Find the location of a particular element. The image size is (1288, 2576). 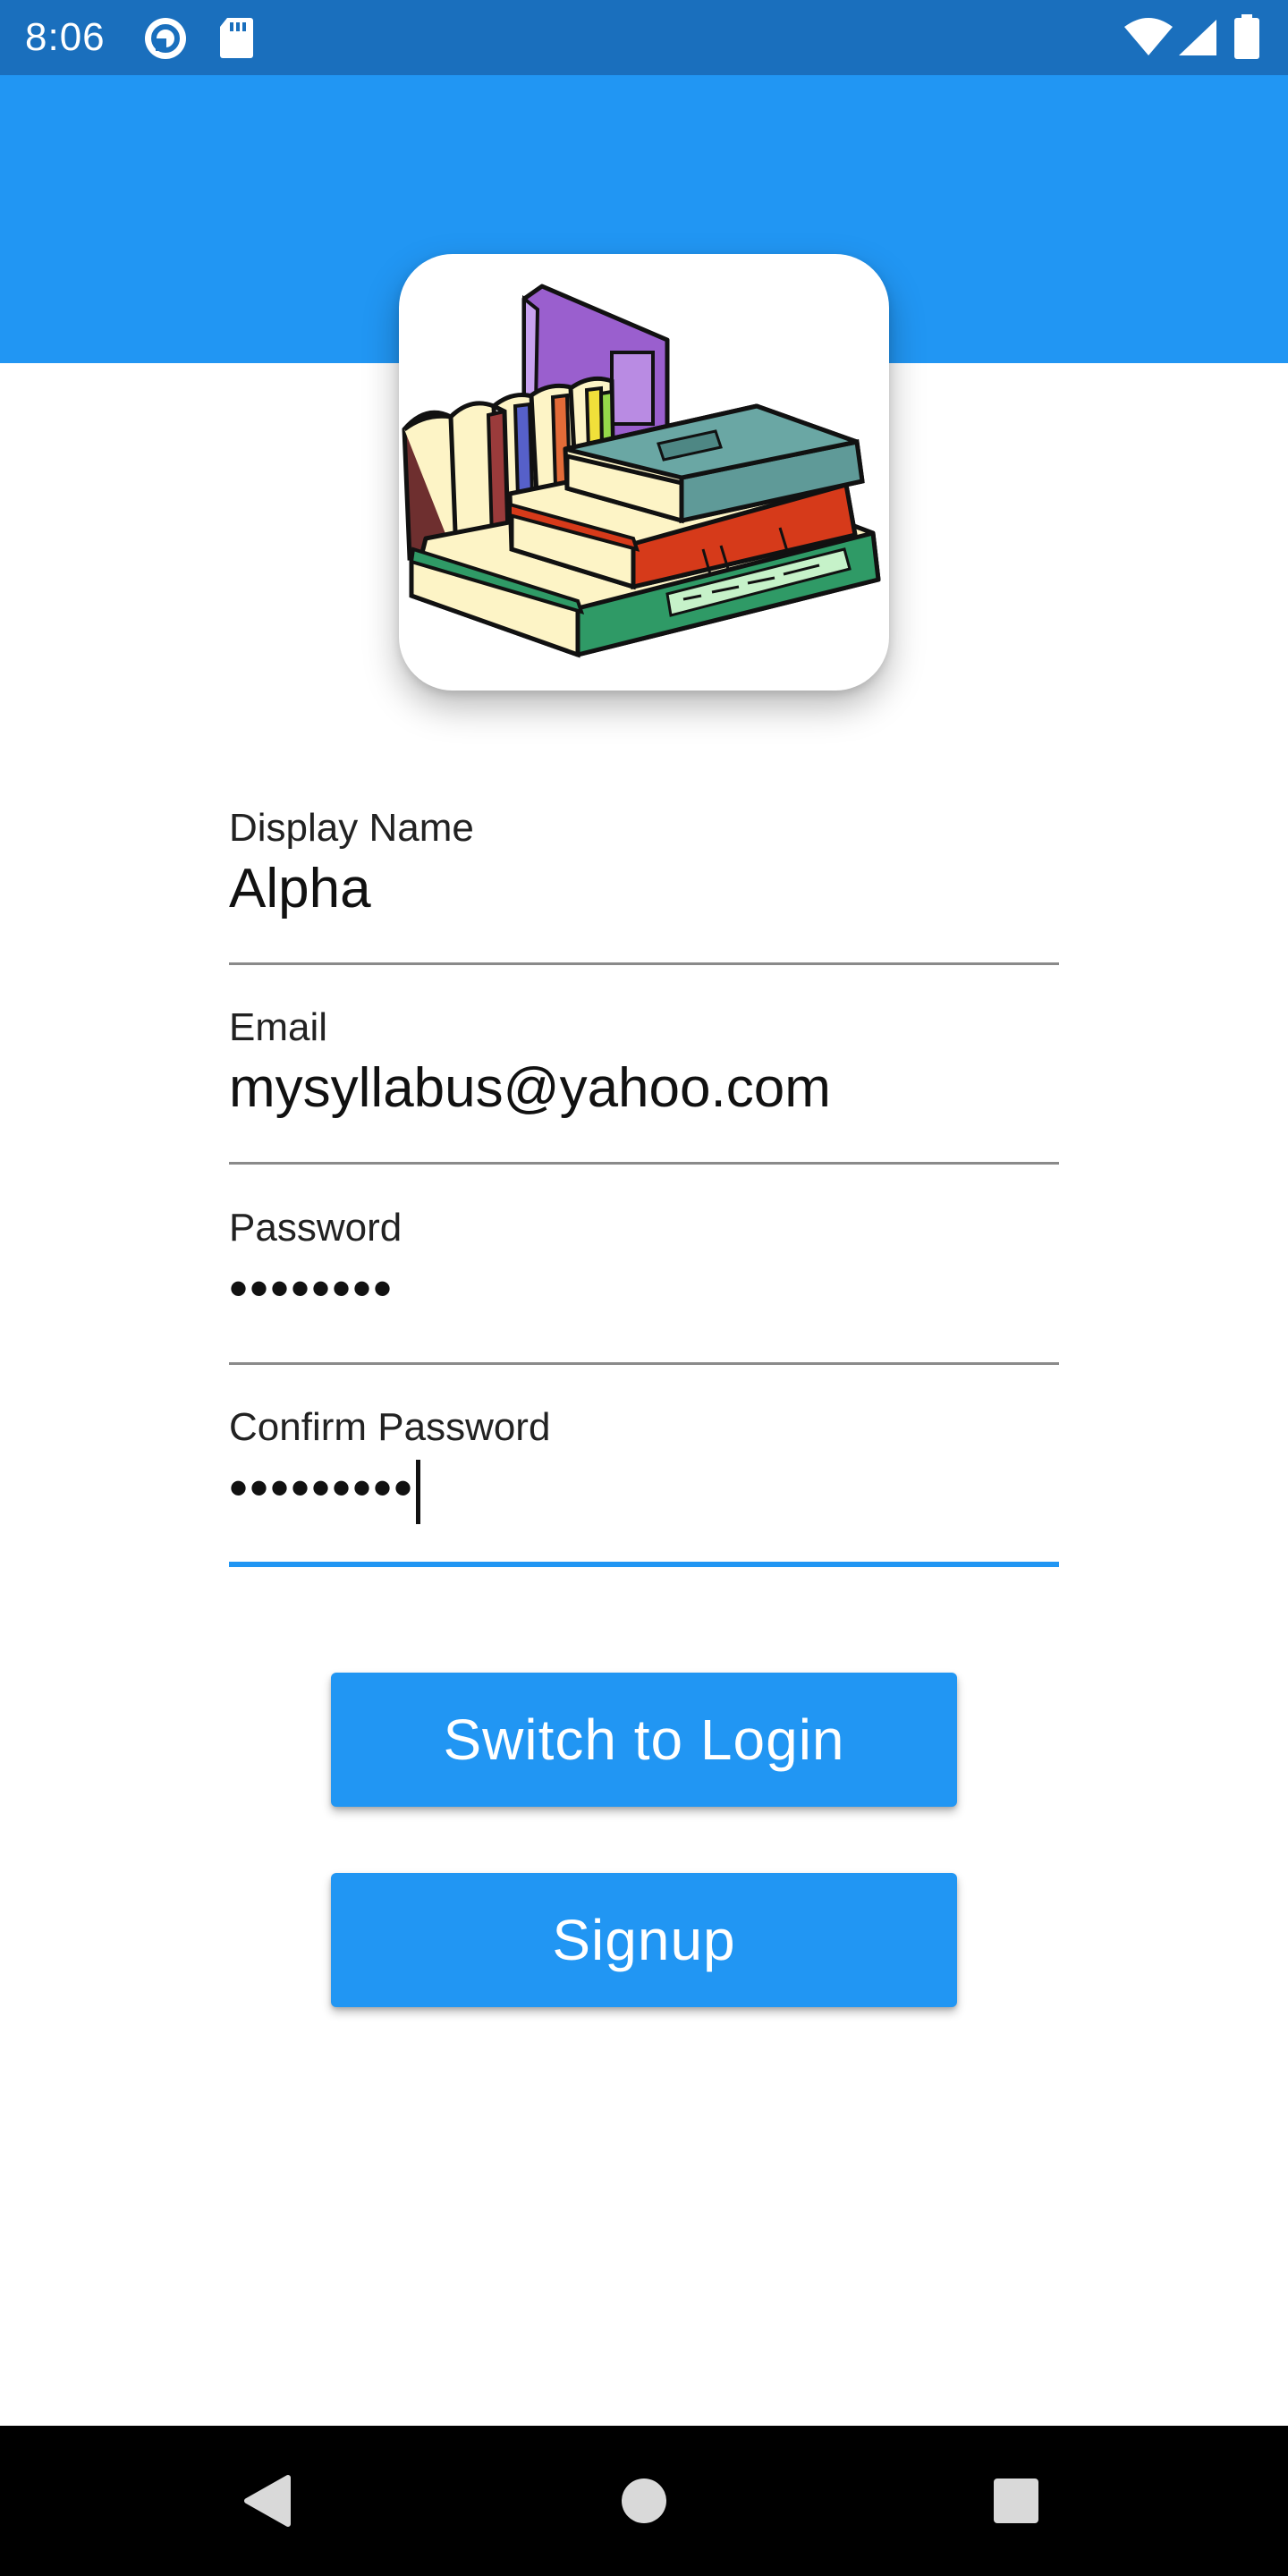

password-label: Password is located at coordinates (315, 1228).